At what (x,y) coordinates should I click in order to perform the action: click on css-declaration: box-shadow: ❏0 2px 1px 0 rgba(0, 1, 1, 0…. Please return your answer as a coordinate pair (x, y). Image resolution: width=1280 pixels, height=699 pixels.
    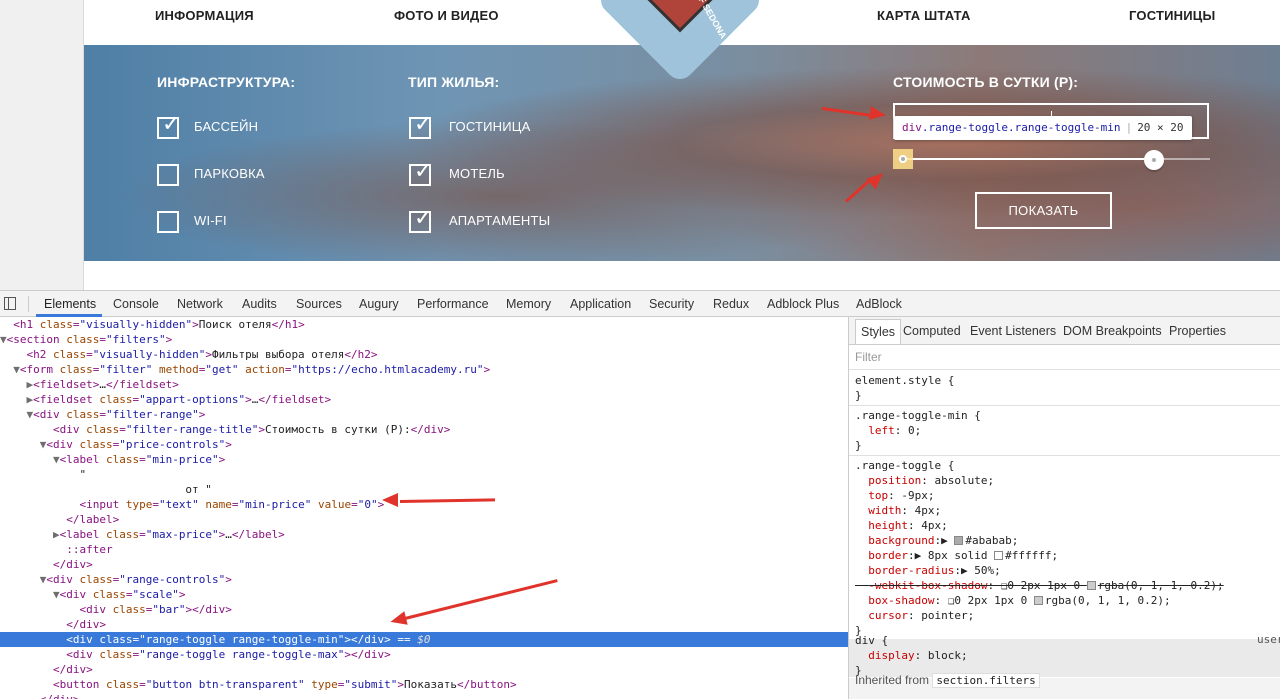
    Looking at the image, I should click on (1012, 600).